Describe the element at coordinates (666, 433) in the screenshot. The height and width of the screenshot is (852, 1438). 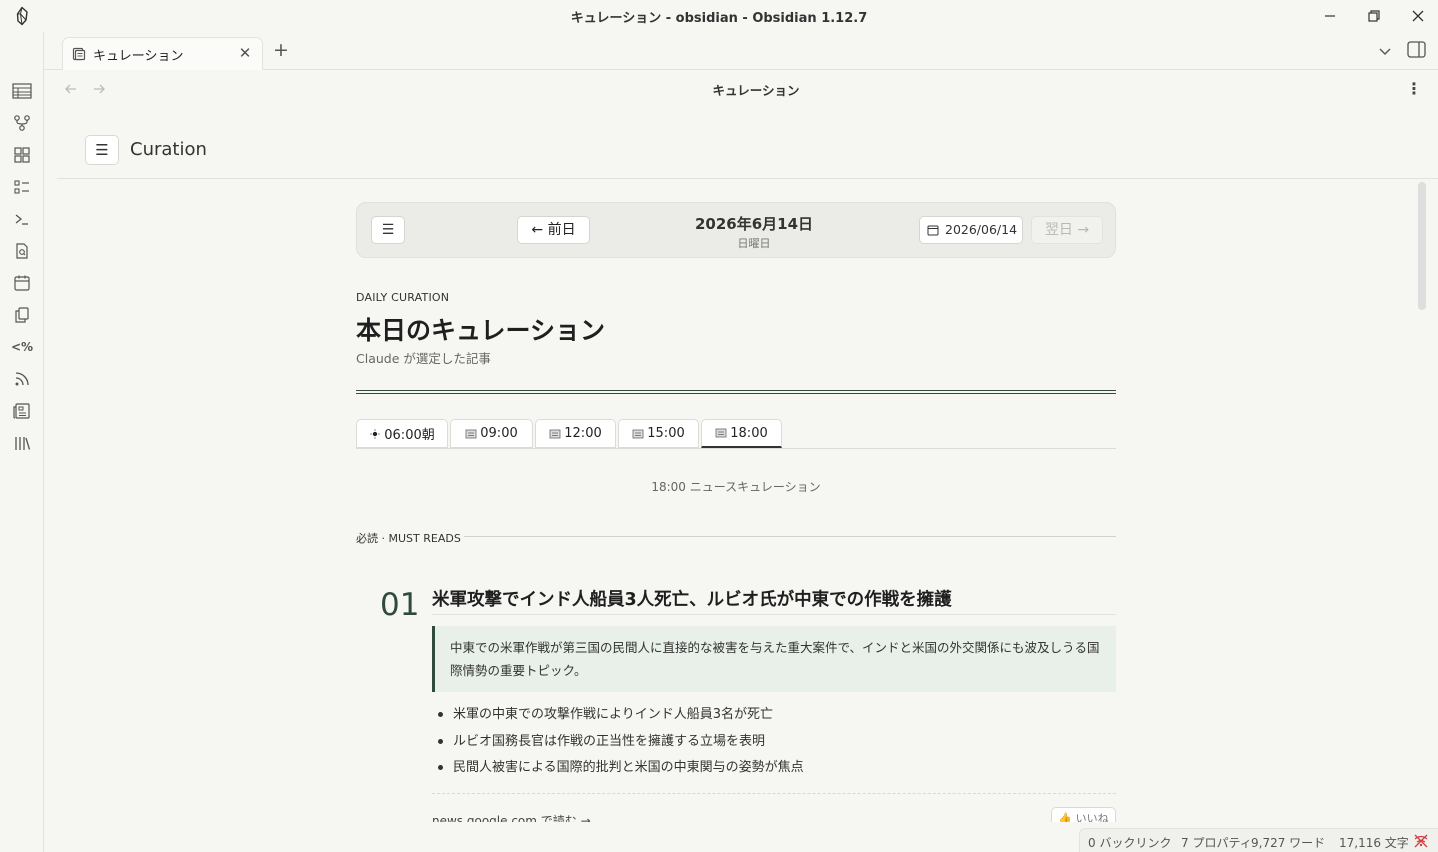
I see `time-tab-label: 15:00` at that location.